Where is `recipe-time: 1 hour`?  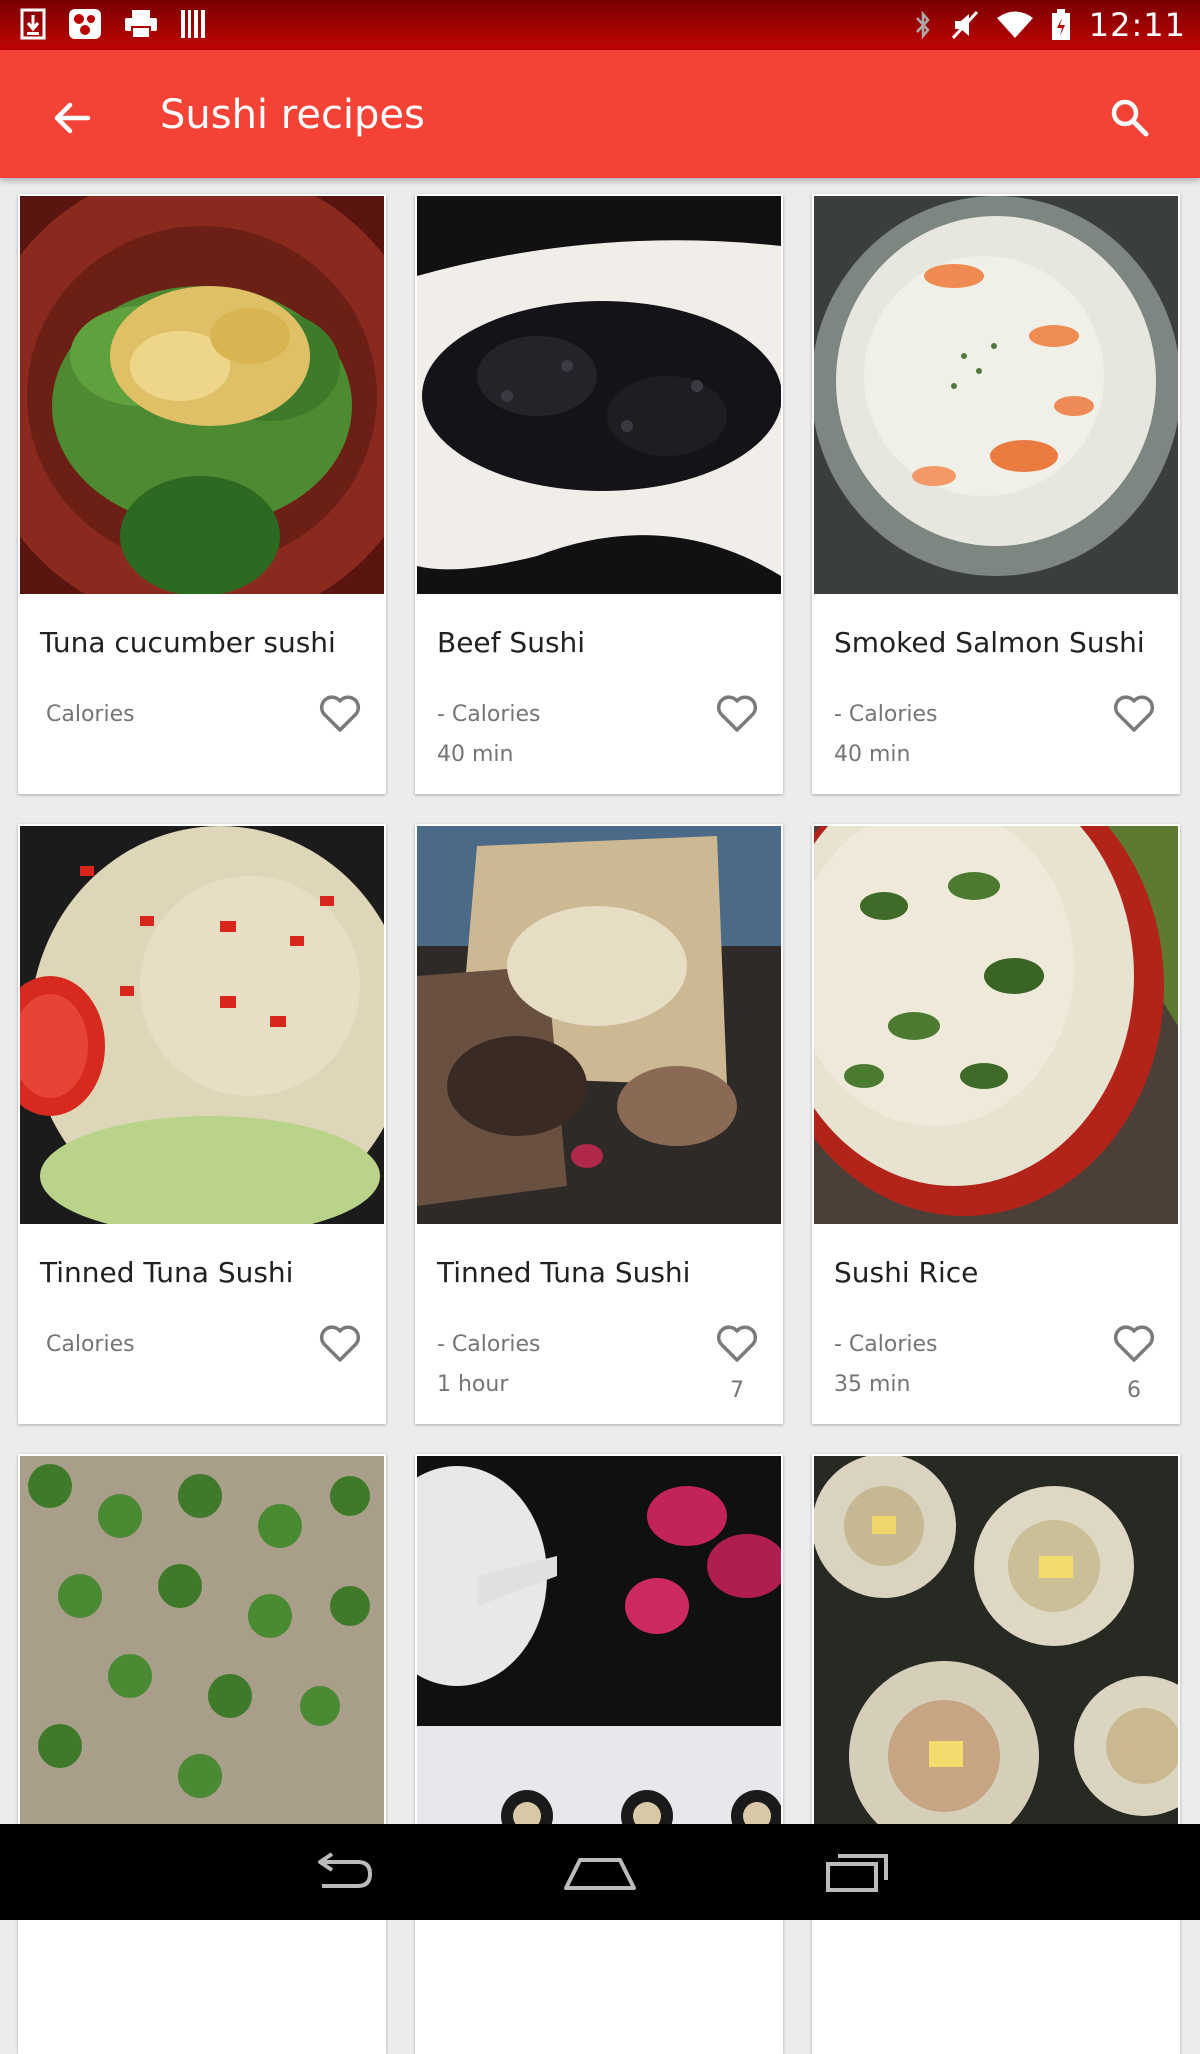 recipe-time: 1 hour is located at coordinates (473, 1384).